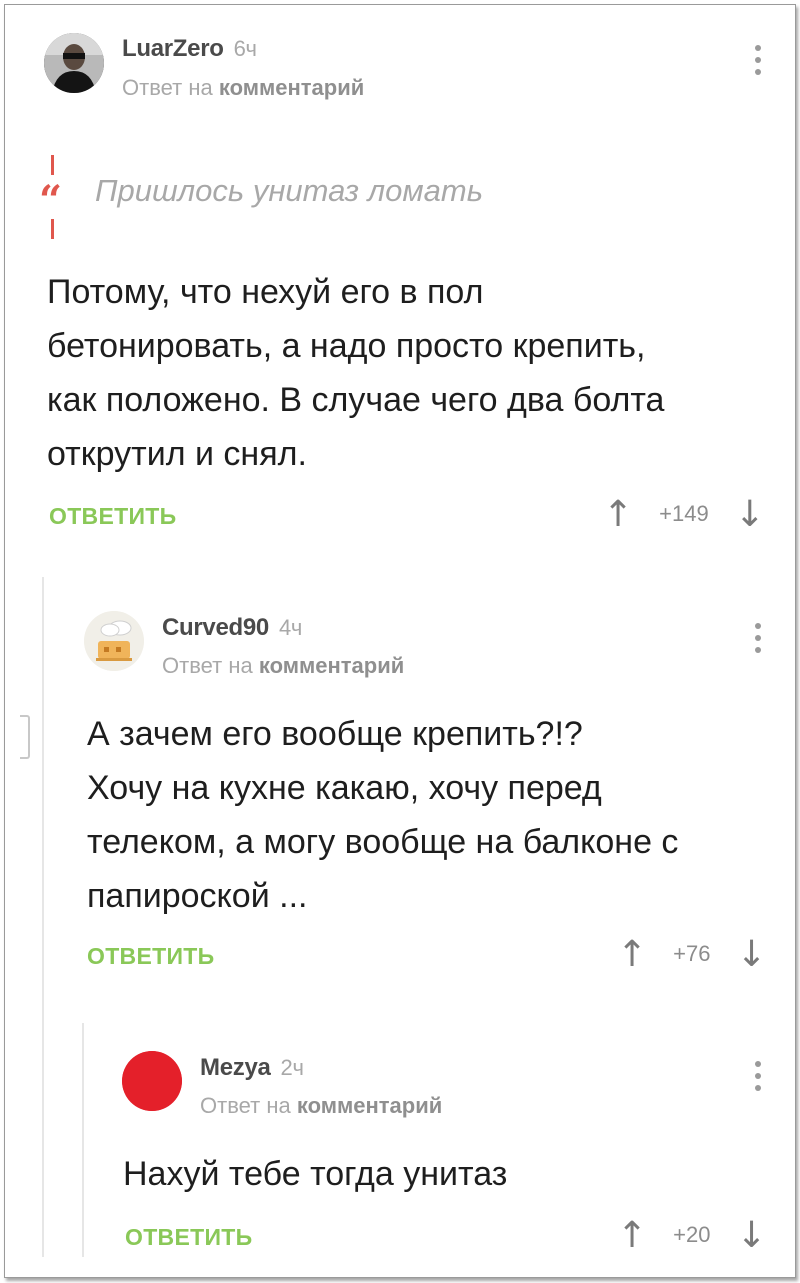  I want to click on quoted-text: Пришлось унитаз ломать, so click(289, 190).